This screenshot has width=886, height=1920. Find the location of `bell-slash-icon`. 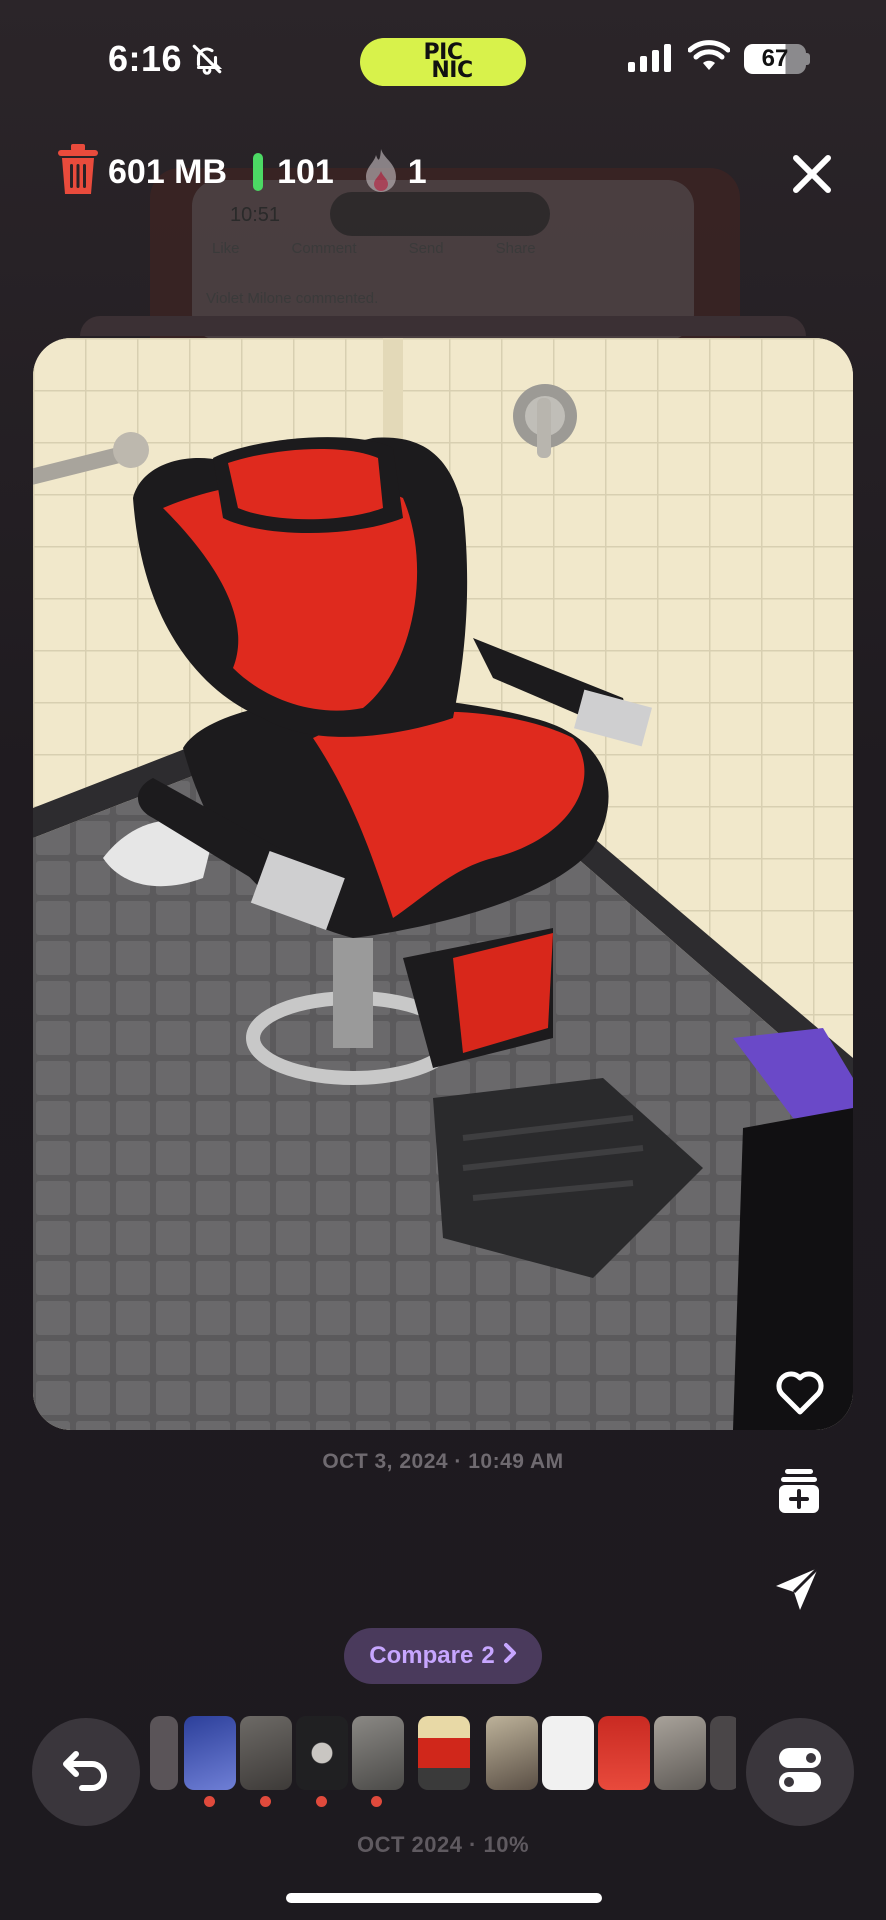

bell-slash-icon is located at coordinates (207, 61).